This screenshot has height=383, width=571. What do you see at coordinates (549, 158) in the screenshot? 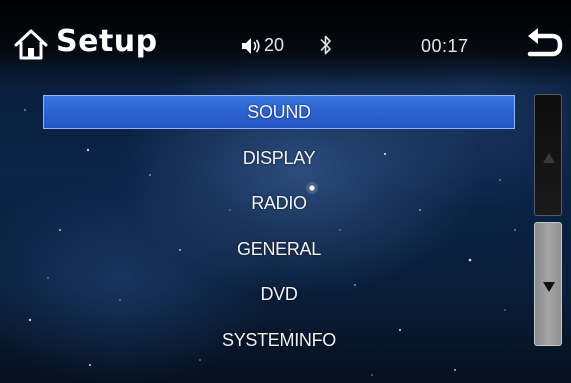
I see `triangle-up-icon` at bounding box center [549, 158].